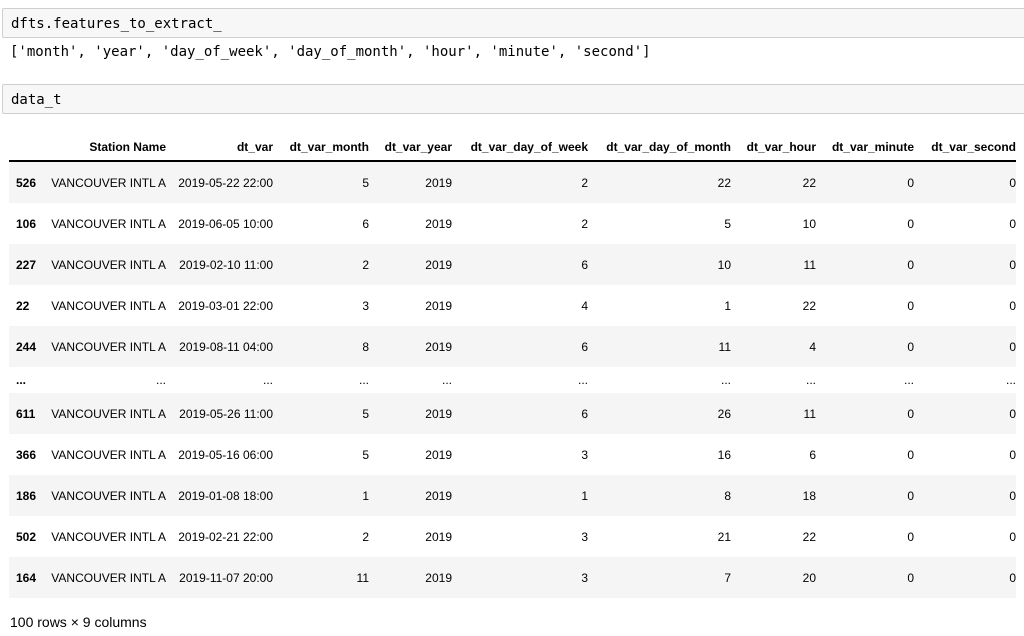 This screenshot has width=1024, height=636. Describe the element at coordinates (724, 536) in the screenshot. I see `table-cell: 21` at that location.